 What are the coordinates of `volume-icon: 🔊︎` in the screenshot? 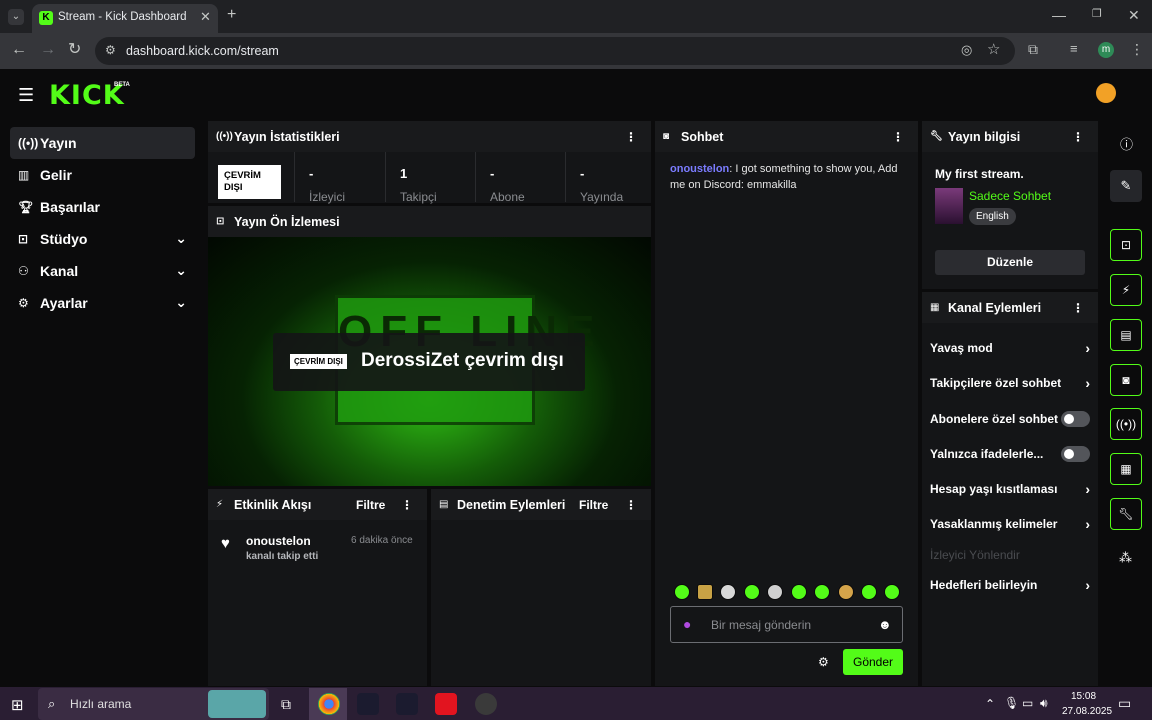 It's located at (1044, 703).